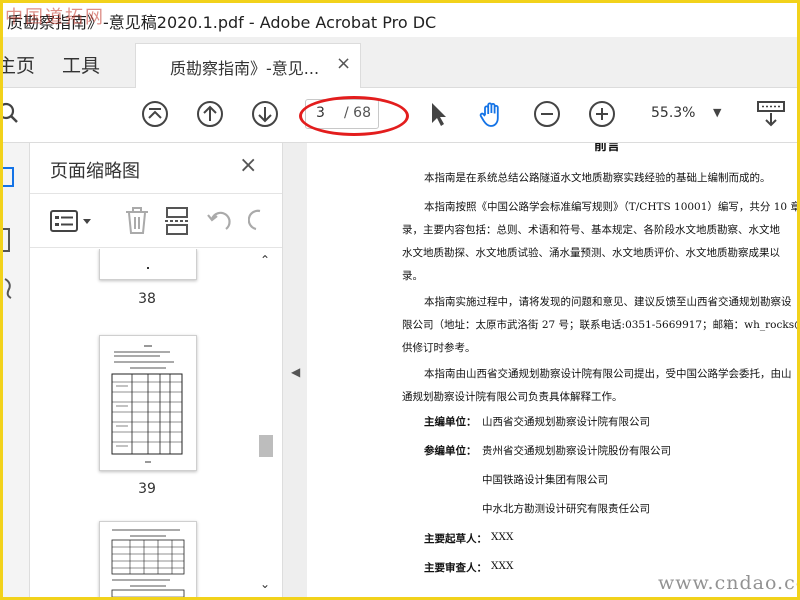 This screenshot has width=800, height=600. I want to click on drafter-value: XXX, so click(502, 537).